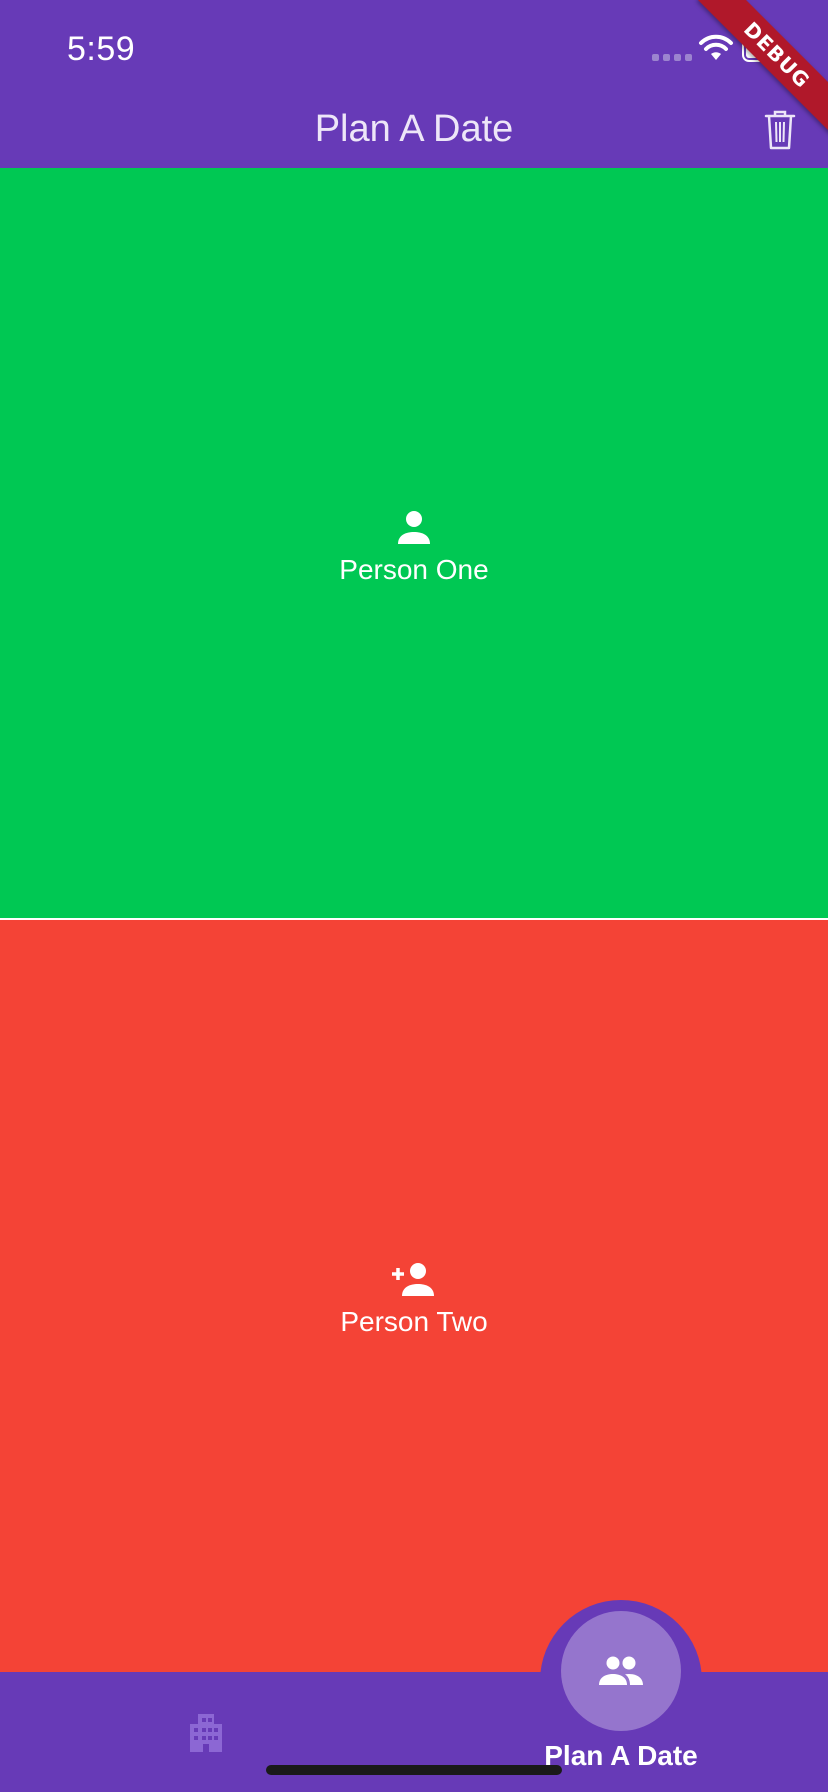 The width and height of the screenshot is (828, 1792). Describe the element at coordinates (413, 1279) in the screenshot. I see `person-add-icon` at that location.